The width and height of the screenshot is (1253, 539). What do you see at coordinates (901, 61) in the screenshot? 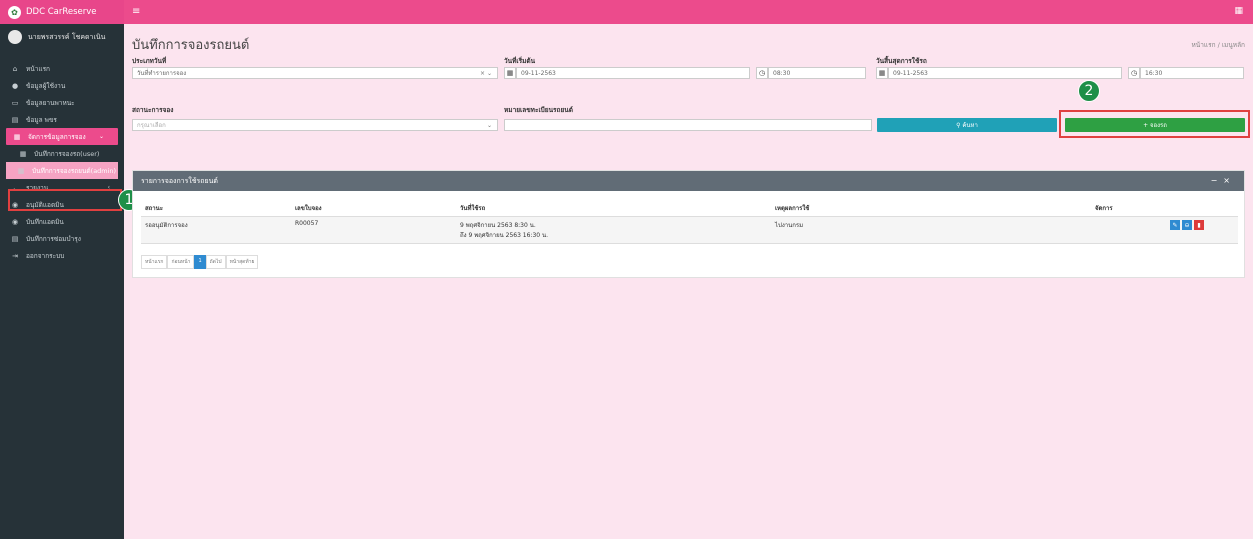
I see `end-date-label: วันสิ้นสุดการใช้รถ` at bounding box center [901, 61].